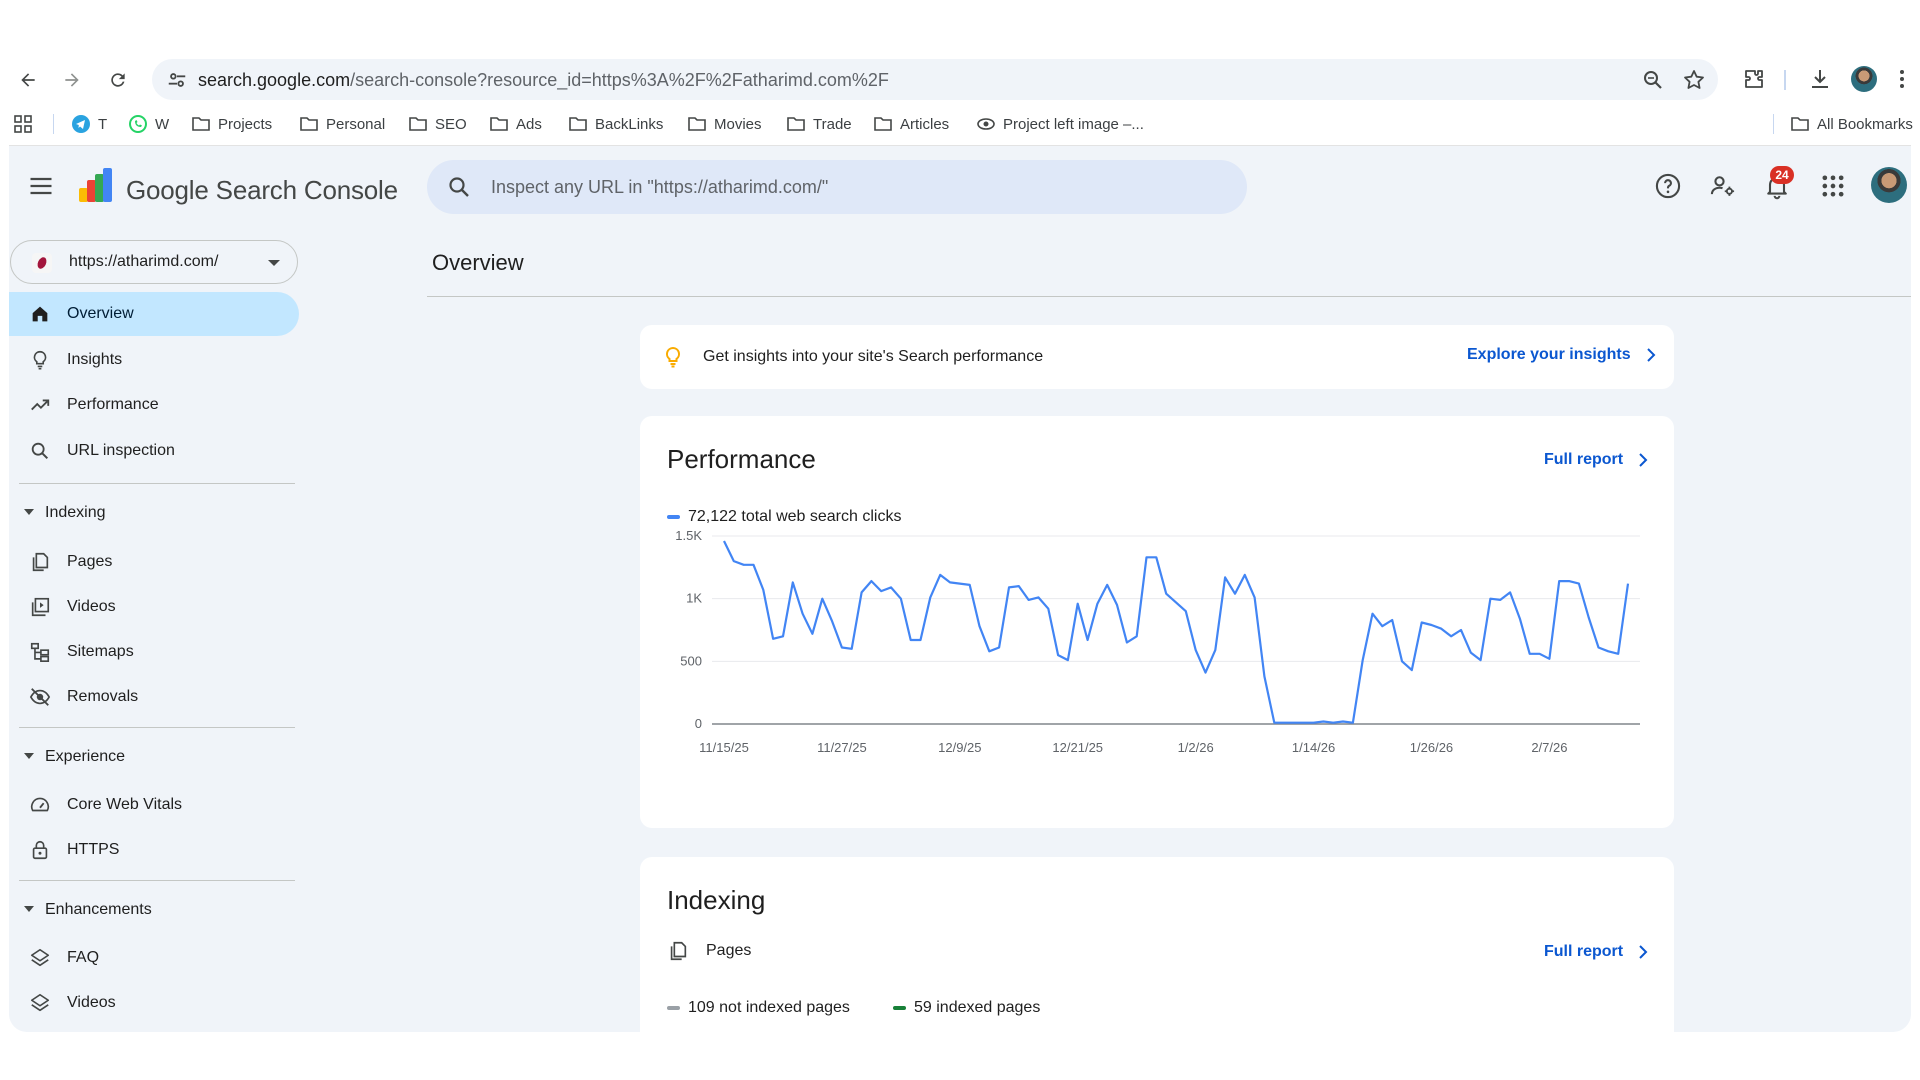  What do you see at coordinates (148, 124) in the screenshot?
I see `bookmark-whatsapp: W` at bounding box center [148, 124].